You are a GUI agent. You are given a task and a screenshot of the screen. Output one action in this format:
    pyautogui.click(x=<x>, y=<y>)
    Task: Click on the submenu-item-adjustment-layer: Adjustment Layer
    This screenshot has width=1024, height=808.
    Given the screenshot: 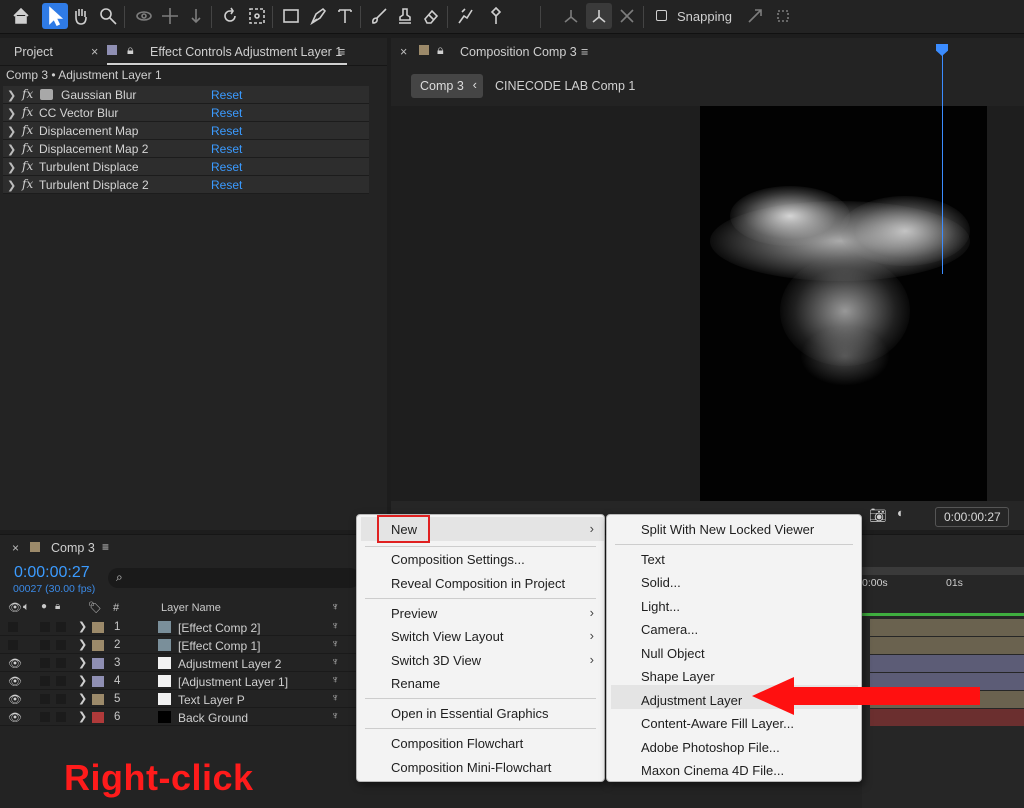 What is the action you would take?
    pyautogui.click(x=691, y=700)
    